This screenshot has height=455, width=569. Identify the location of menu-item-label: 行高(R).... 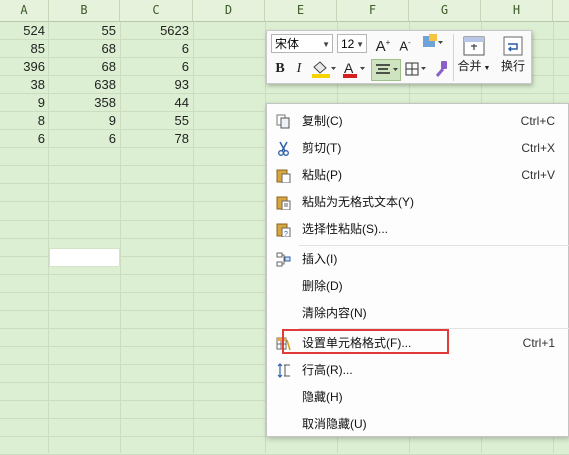
(327, 370).